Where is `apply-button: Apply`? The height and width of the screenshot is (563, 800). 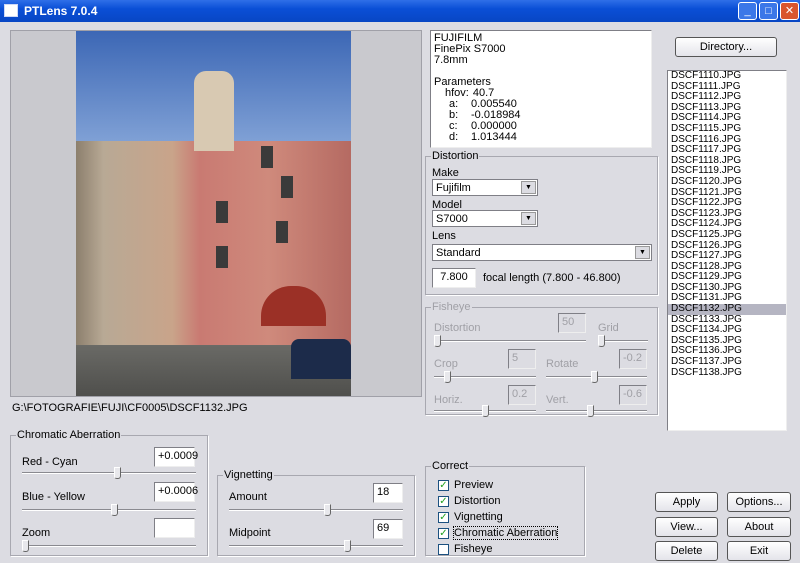 apply-button: Apply is located at coordinates (686, 502).